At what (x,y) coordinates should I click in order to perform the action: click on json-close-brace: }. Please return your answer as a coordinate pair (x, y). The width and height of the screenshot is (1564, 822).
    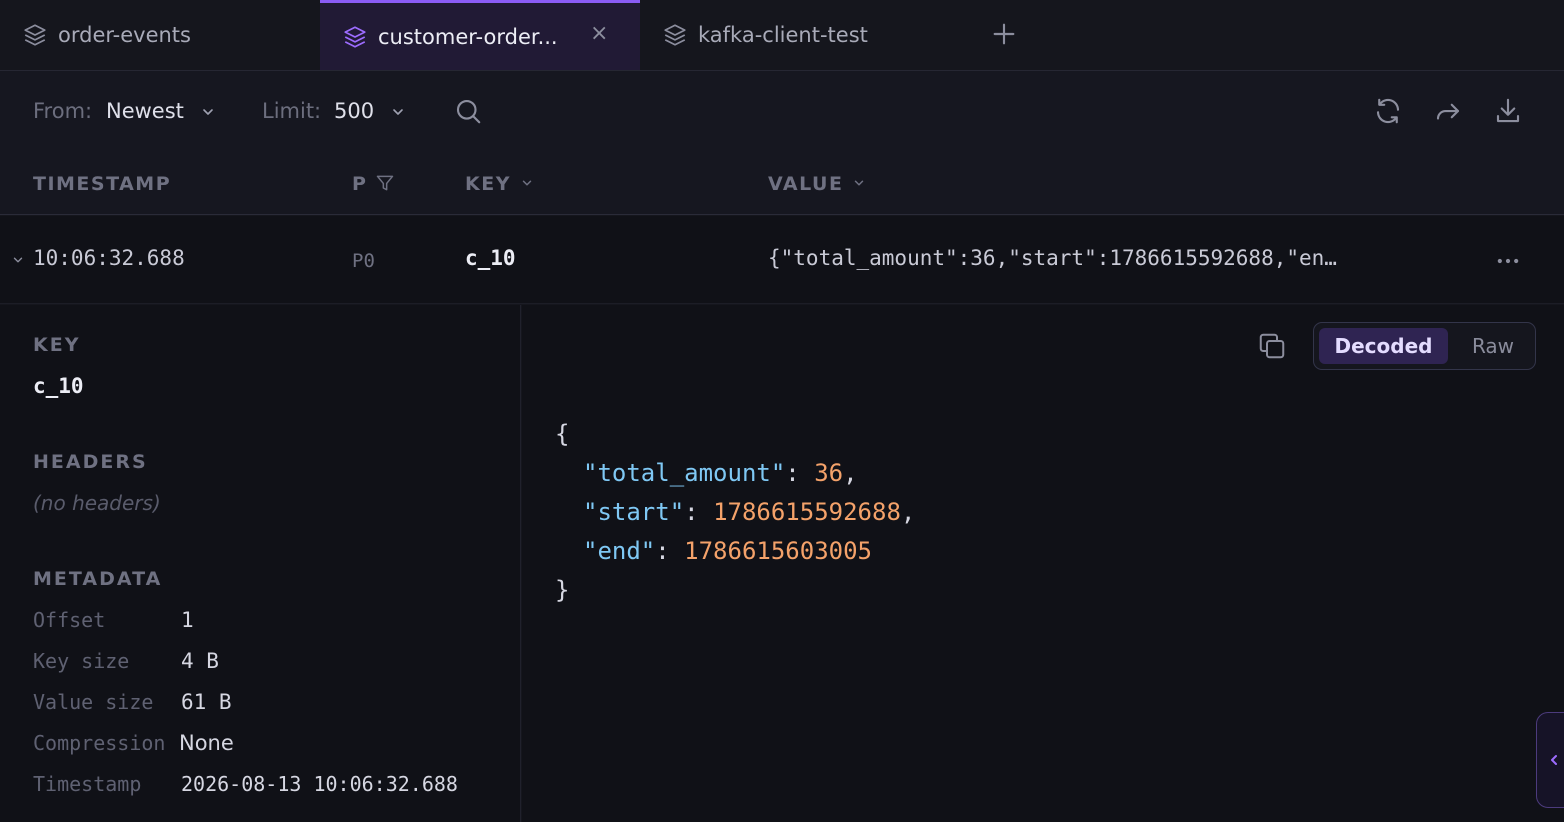
    Looking at the image, I should click on (562, 590).